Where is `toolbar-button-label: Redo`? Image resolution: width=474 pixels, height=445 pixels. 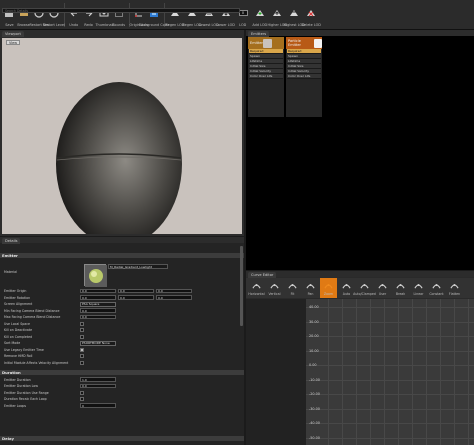
toolbar-button-label: Redo is located at coordinates (89, 25).